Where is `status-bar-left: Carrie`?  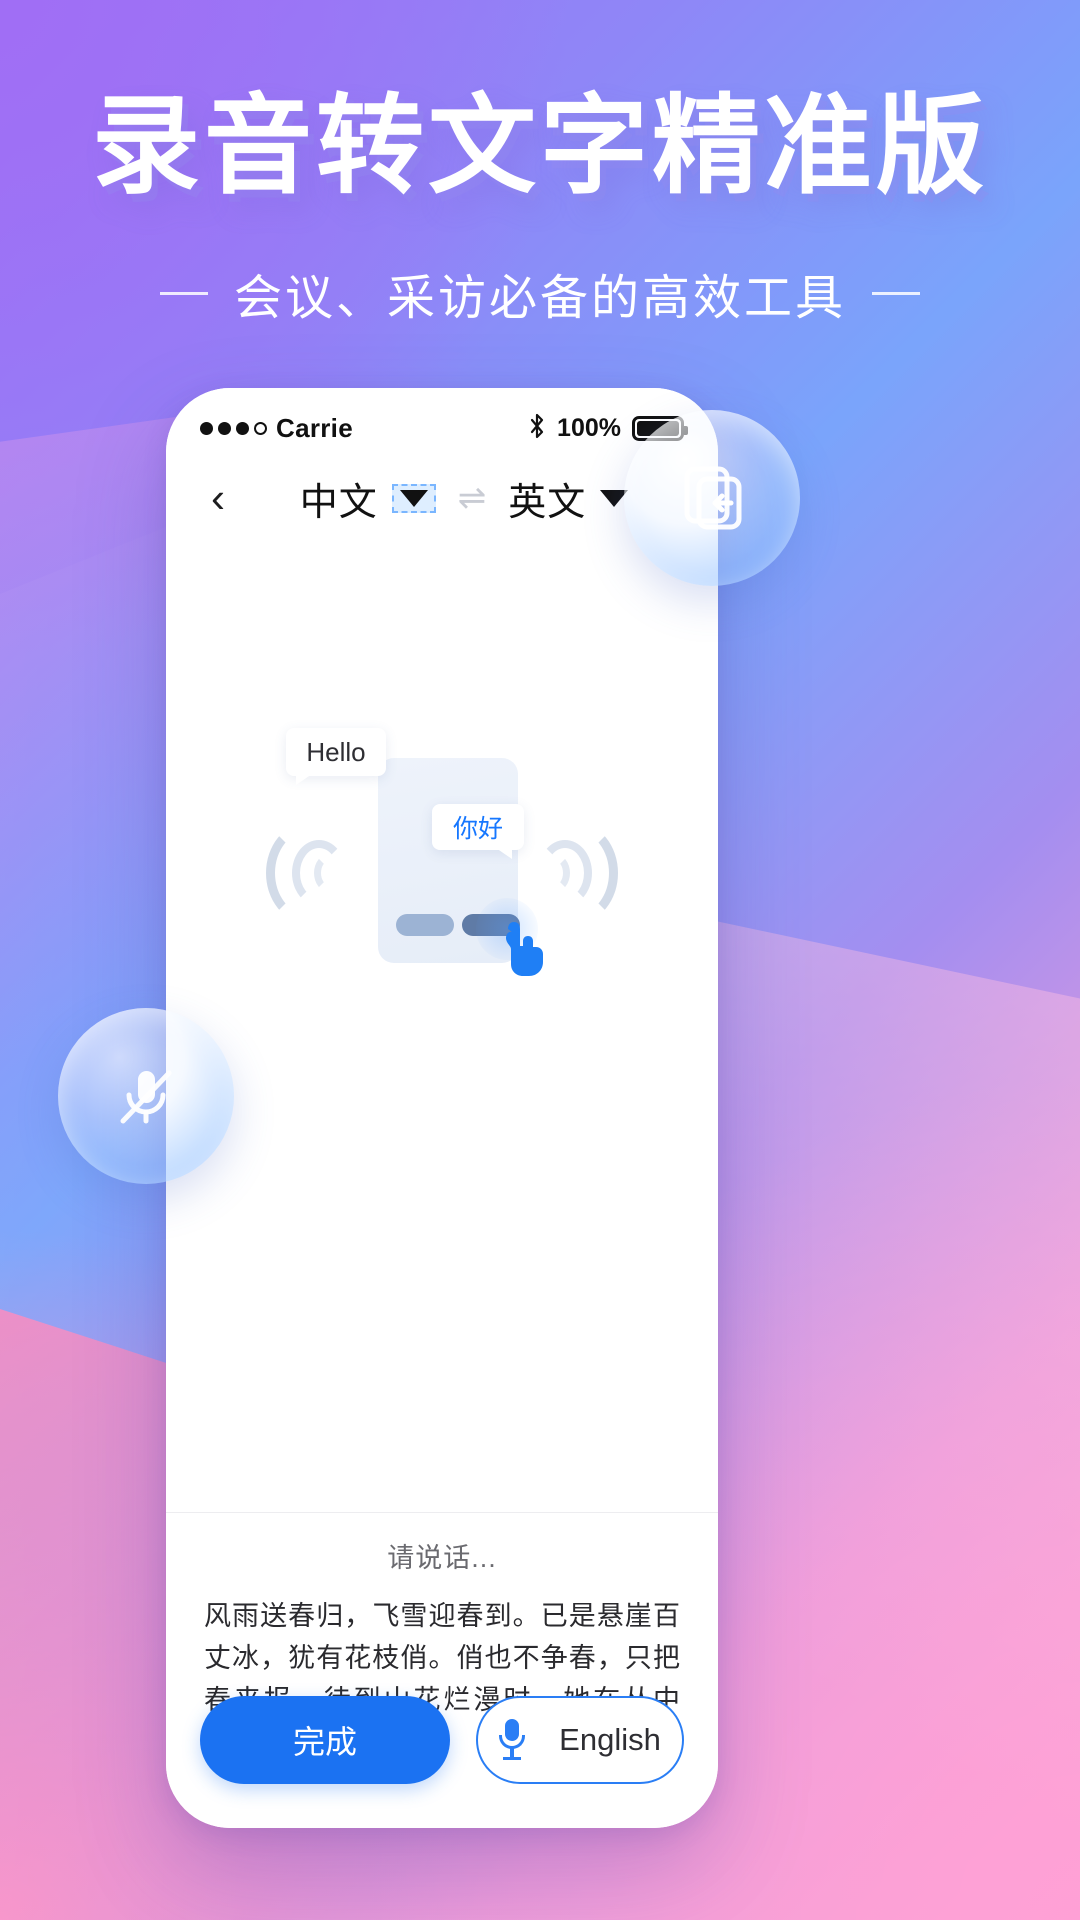
status-bar-left: Carrie is located at coordinates (276, 428).